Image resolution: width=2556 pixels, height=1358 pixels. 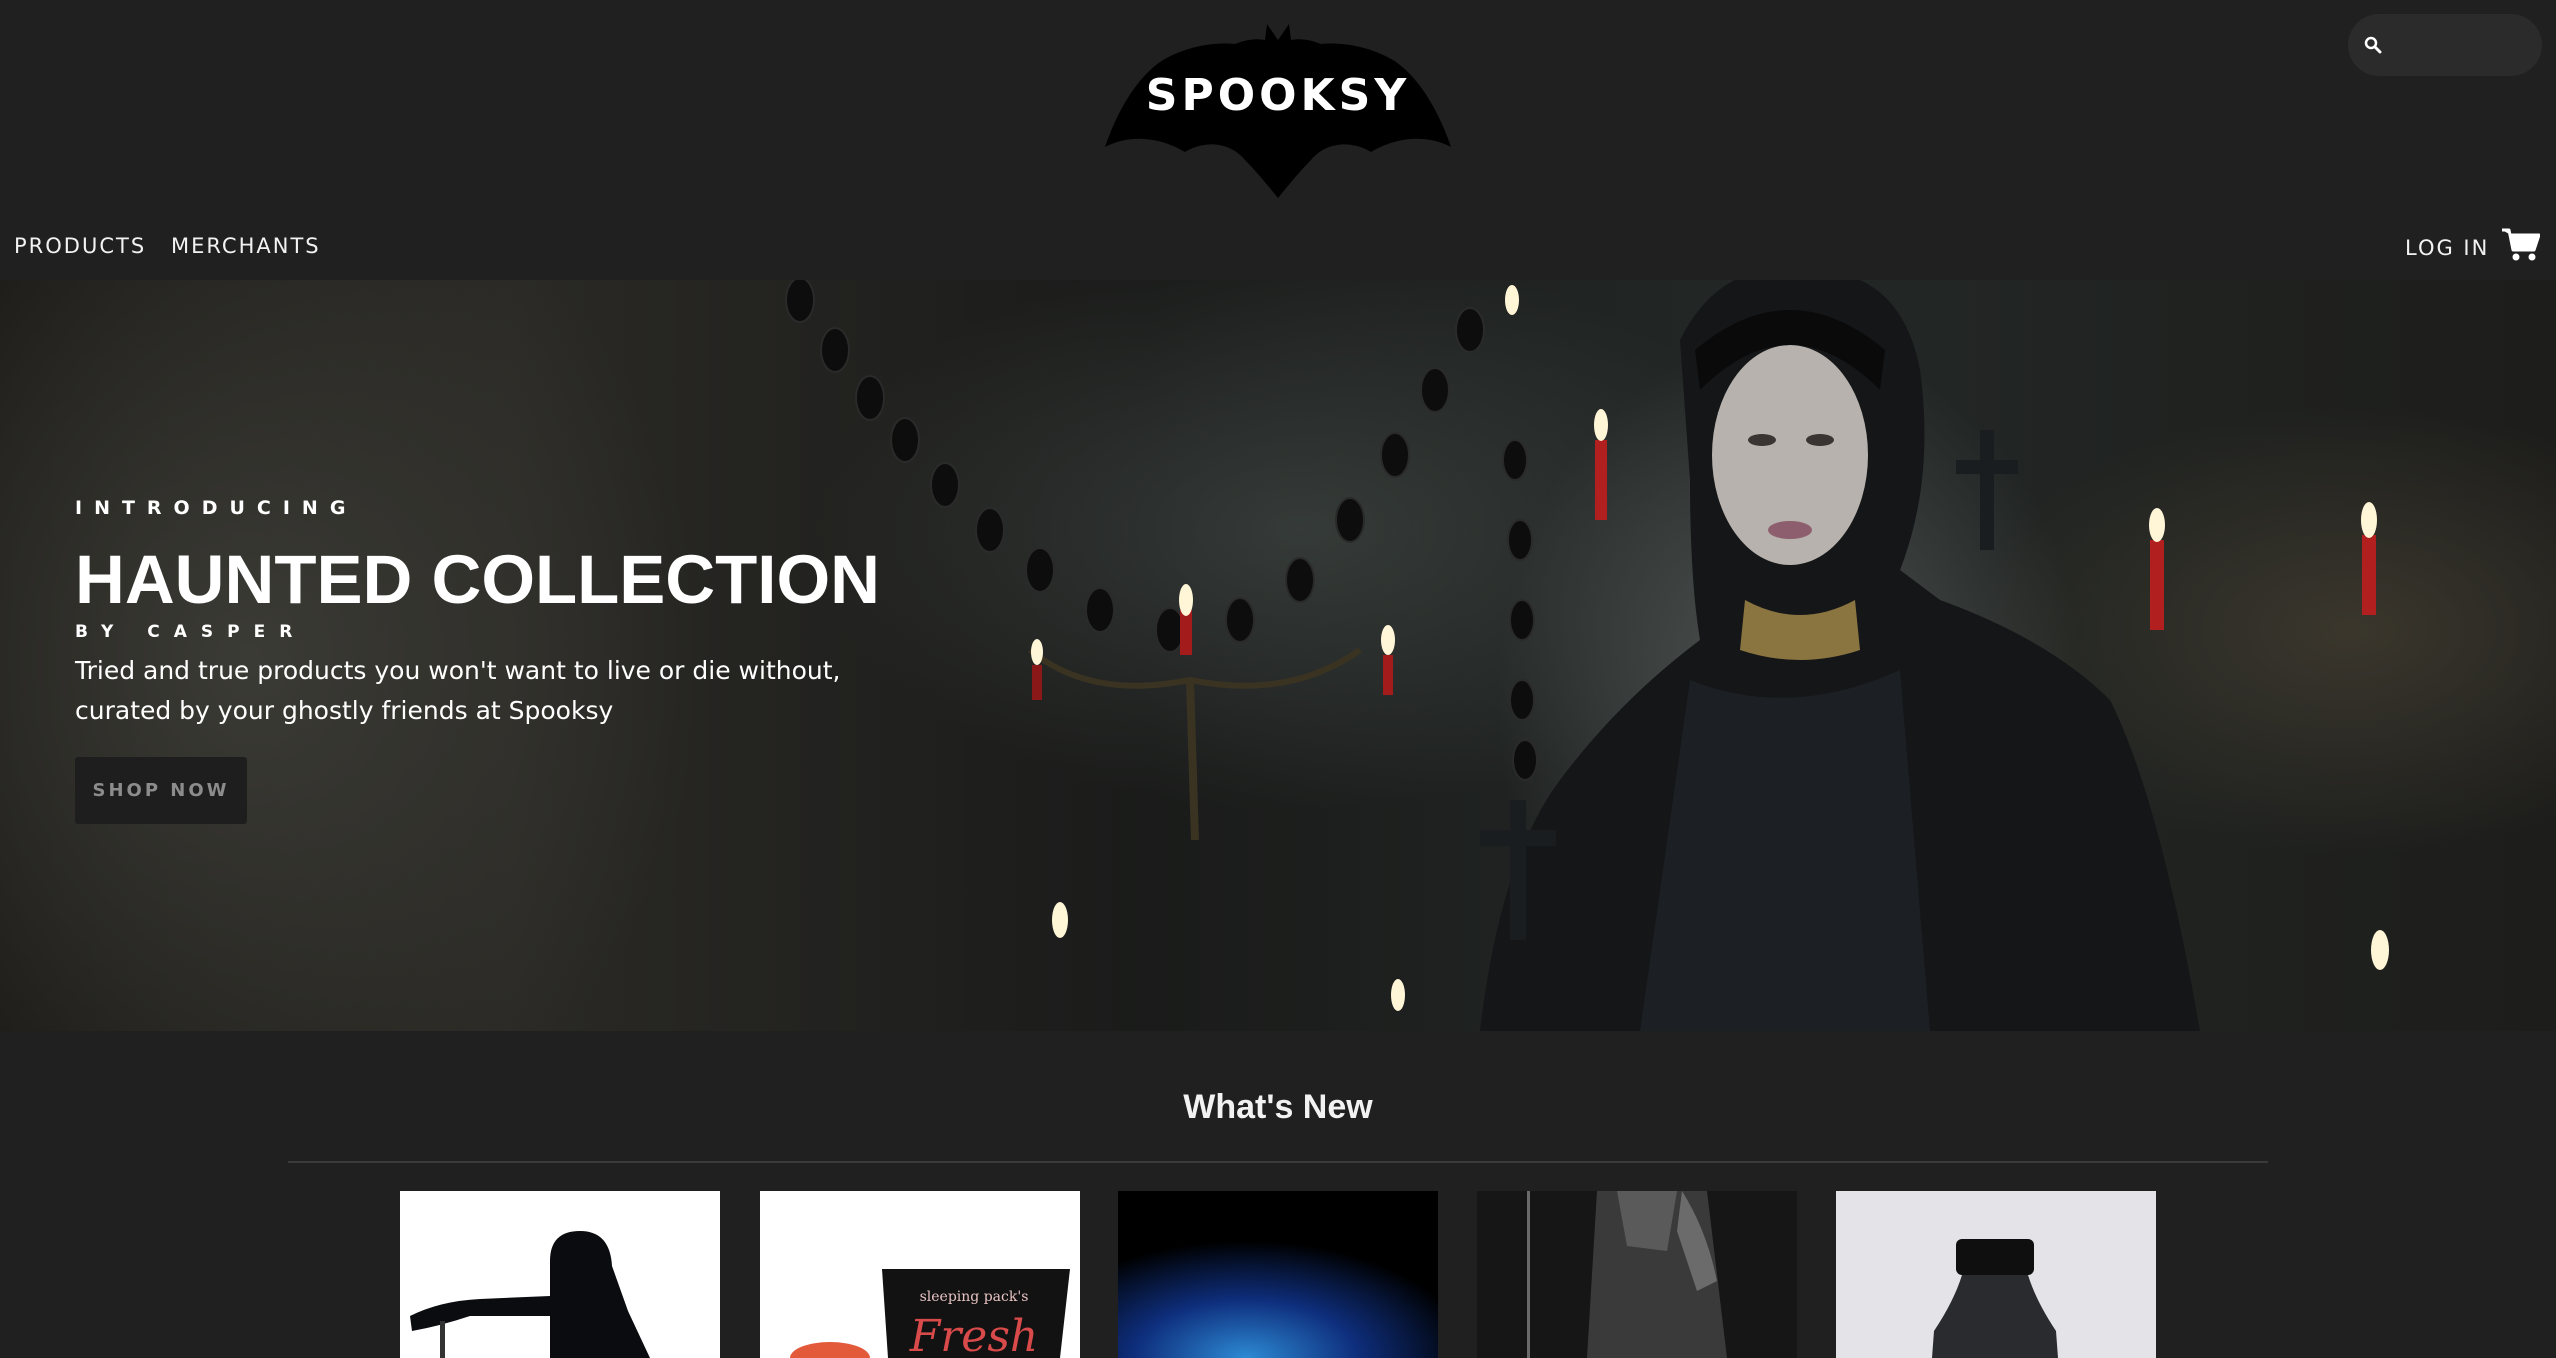 I want to click on logo-text: SPOOKSY, so click(x=1278, y=95).